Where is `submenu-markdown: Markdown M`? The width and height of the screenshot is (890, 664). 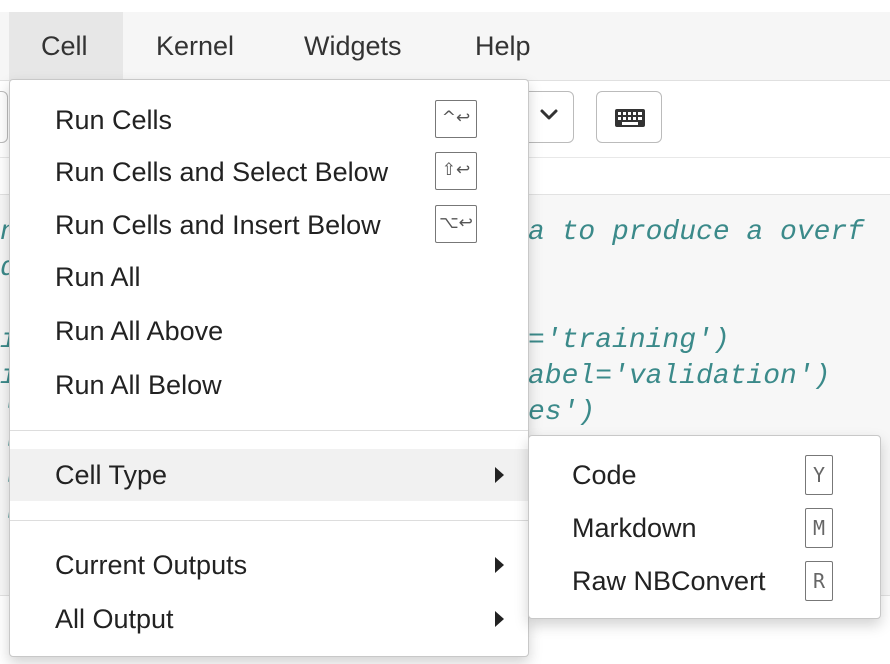
submenu-markdown: Markdown M is located at coordinates (704, 528).